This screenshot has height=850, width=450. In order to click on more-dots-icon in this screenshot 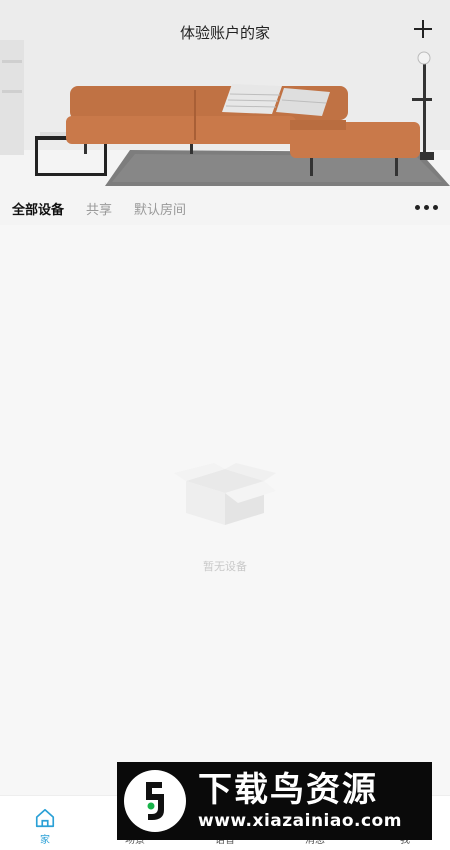, I will do `click(426, 207)`.